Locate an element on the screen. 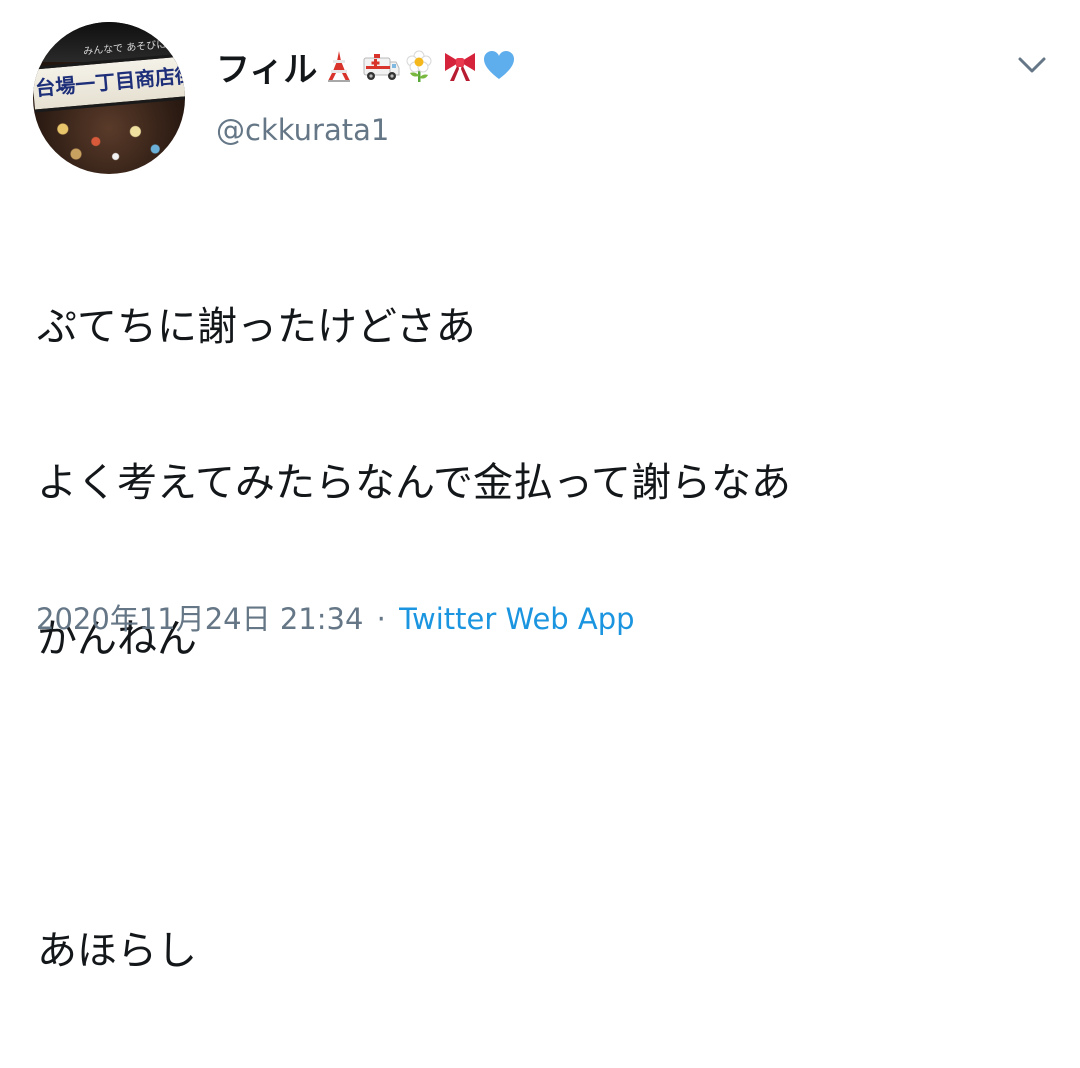 The image size is (1080, 1068). blossom-emoji is located at coordinates (419, 66).